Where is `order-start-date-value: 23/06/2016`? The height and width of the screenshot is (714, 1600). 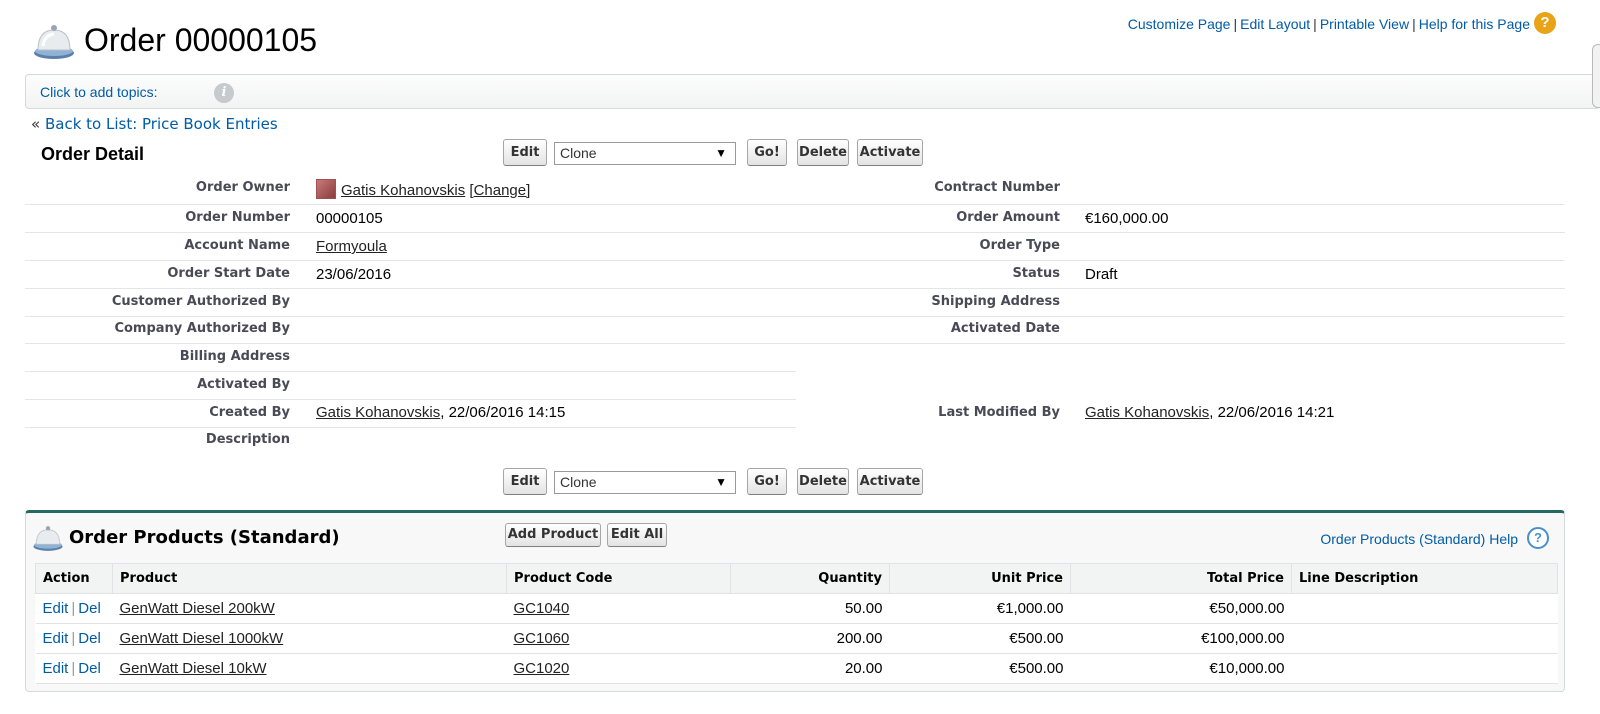
order-start-date-value: 23/06/2016 is located at coordinates (354, 274).